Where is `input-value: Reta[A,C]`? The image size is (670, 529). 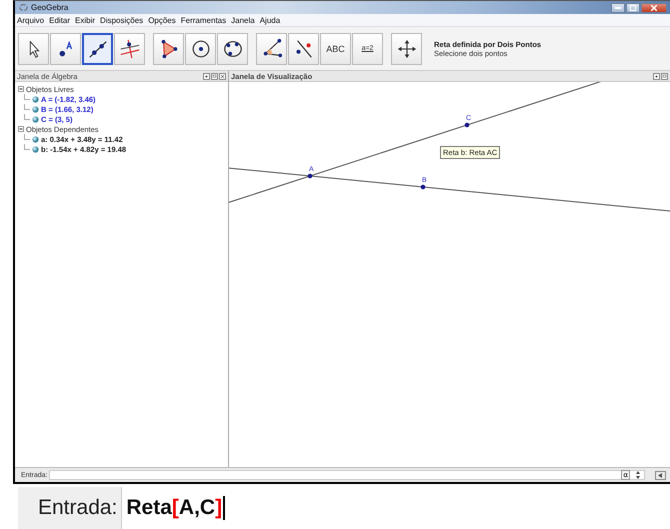 input-value: Reta[A,C] is located at coordinates (176, 508).